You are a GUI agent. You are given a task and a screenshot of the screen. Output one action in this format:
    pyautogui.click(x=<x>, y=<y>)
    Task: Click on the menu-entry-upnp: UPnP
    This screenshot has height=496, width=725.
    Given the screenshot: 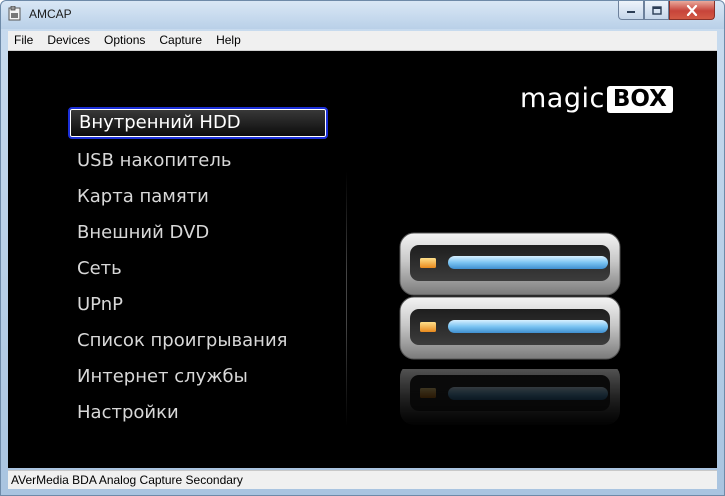 What is the action you would take?
    pyautogui.click(x=198, y=305)
    